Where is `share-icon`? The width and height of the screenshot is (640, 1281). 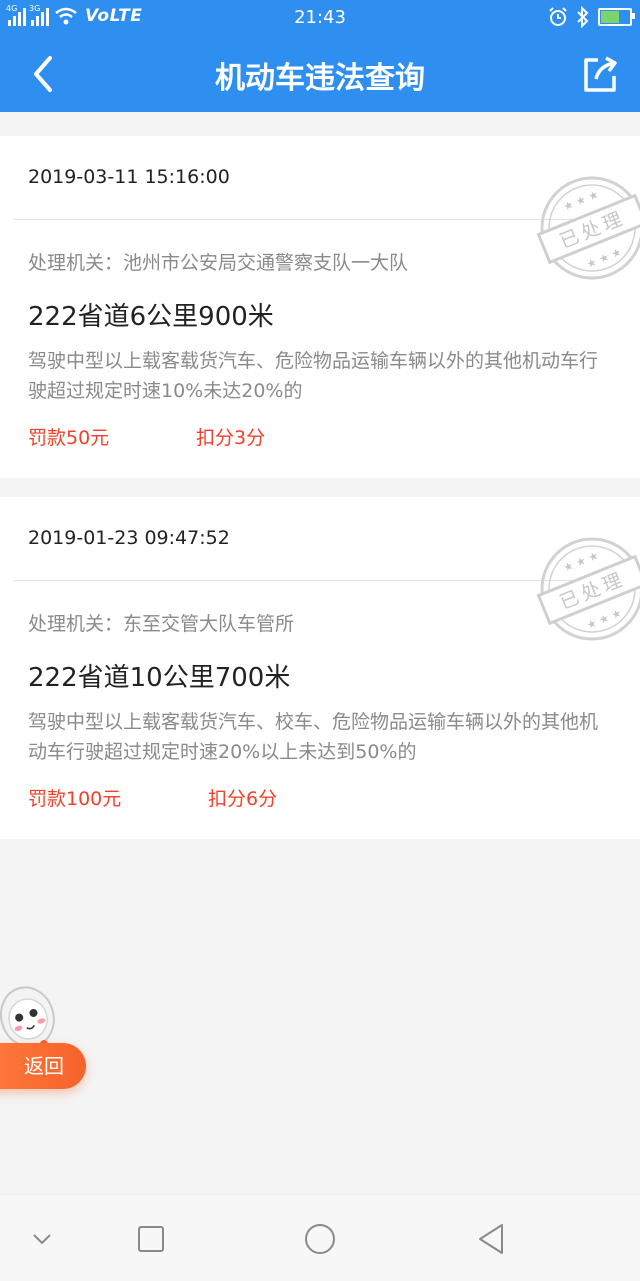
share-icon is located at coordinates (600, 74).